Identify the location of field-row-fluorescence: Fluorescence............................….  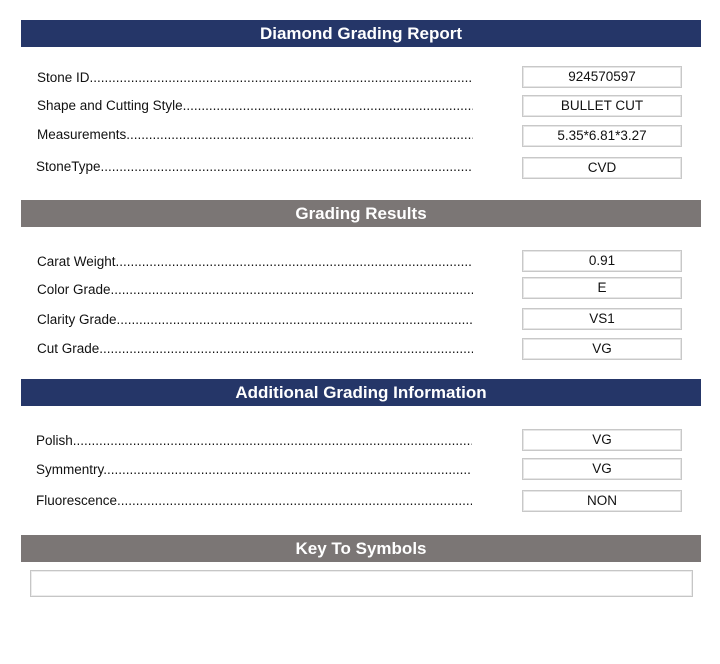
(360, 502).